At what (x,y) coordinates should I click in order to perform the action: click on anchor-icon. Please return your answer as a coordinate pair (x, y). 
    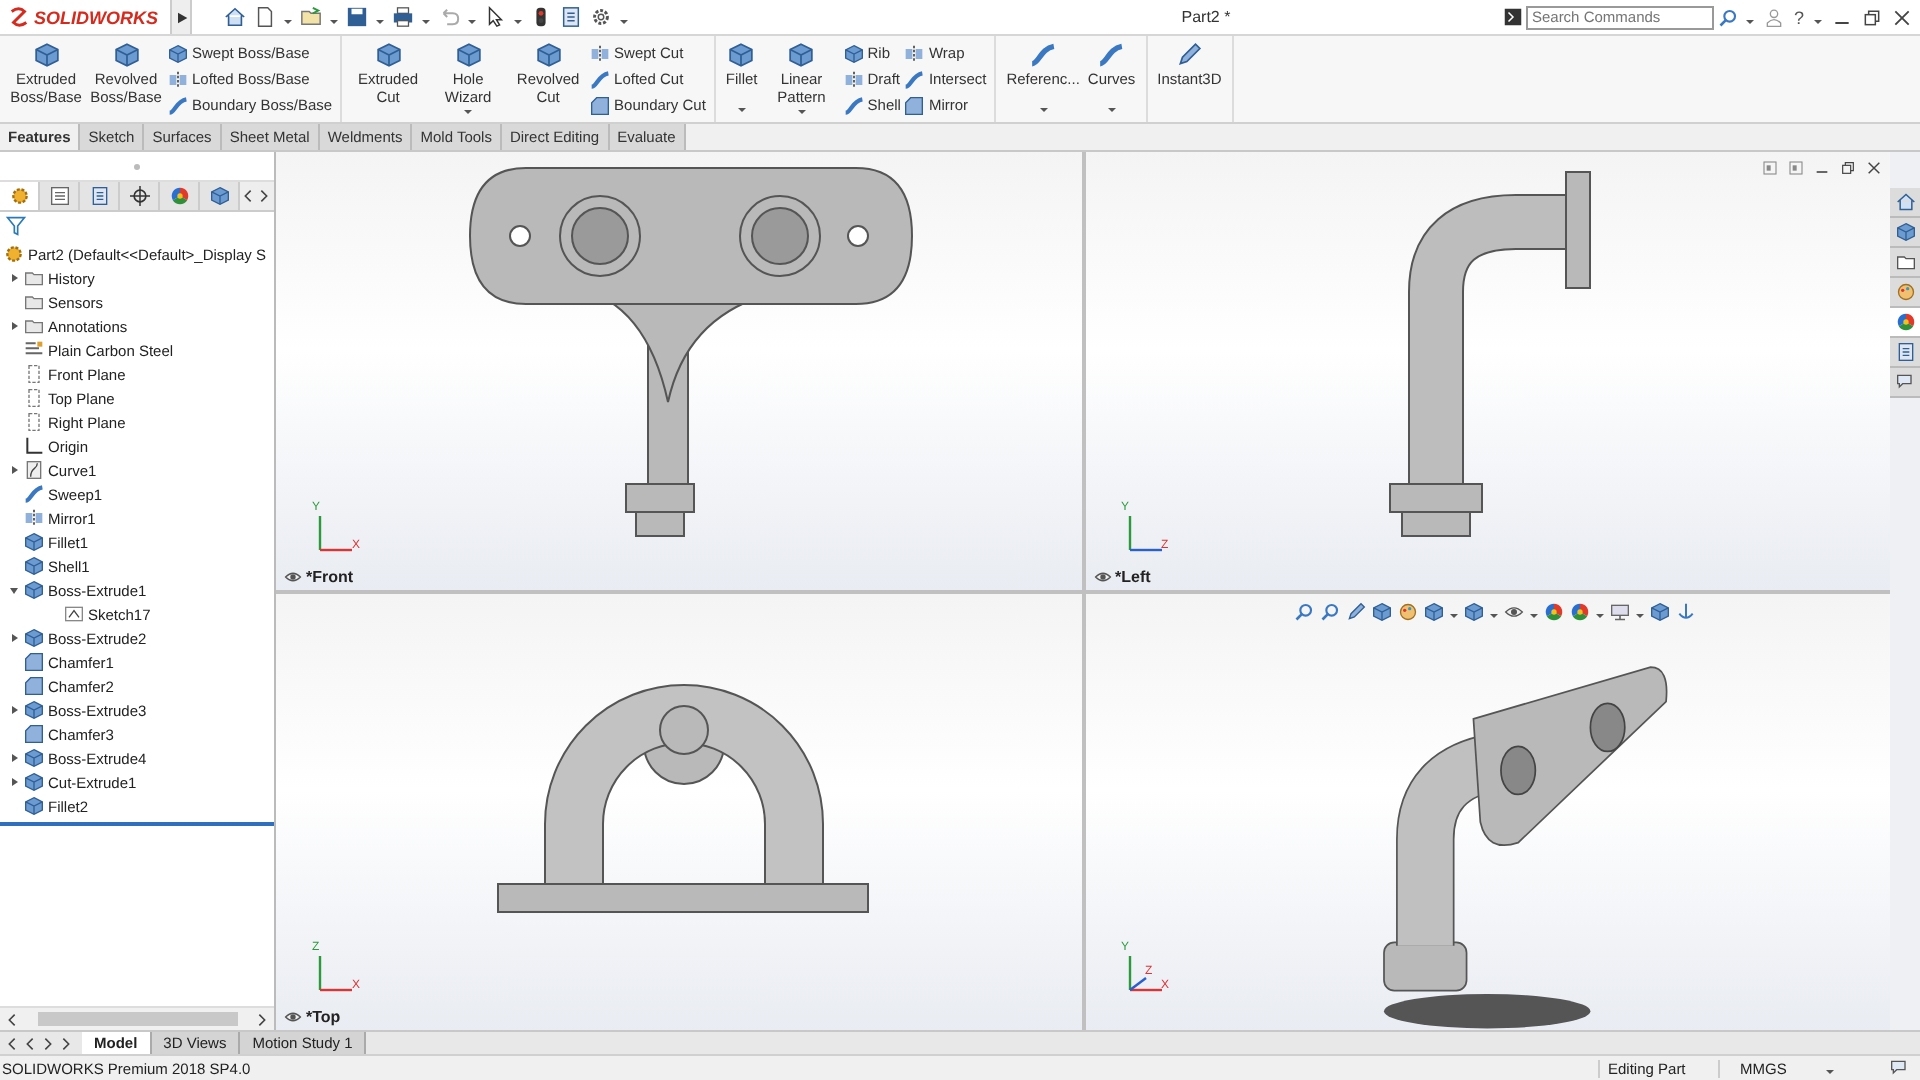
    Looking at the image, I should click on (1685, 611).